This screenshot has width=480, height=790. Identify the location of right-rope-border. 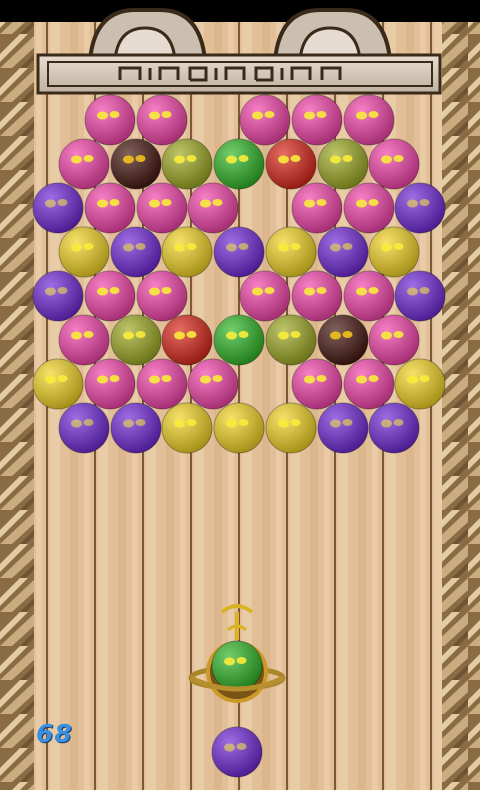
(461, 405).